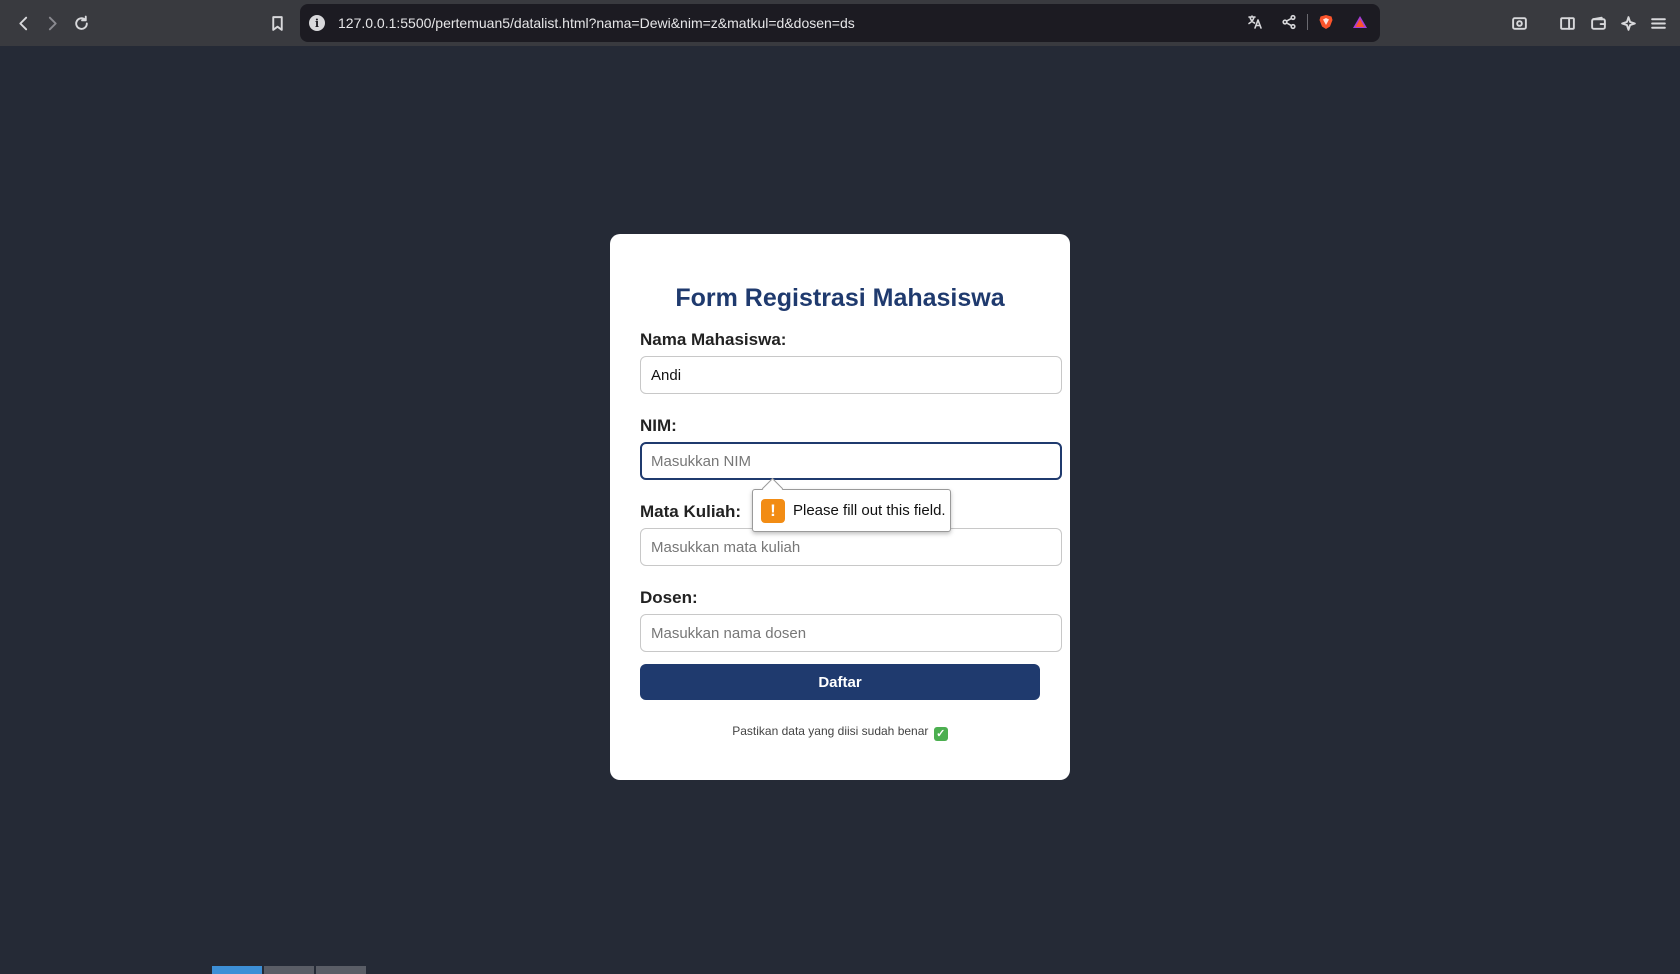  What do you see at coordinates (277, 23) in the screenshot?
I see `bookmark-icon` at bounding box center [277, 23].